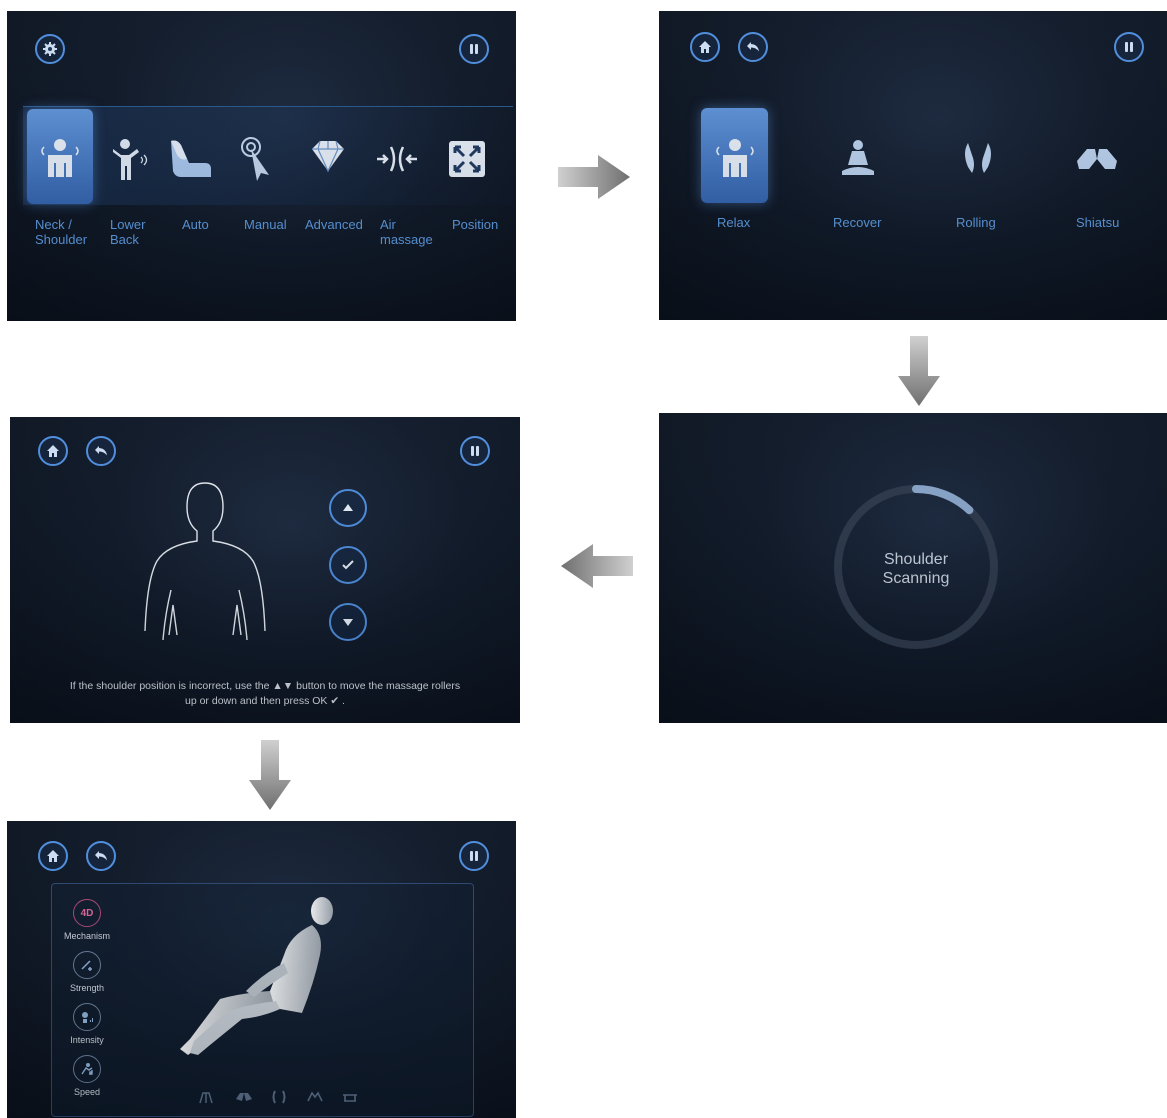 The height and width of the screenshot is (1118, 1167). I want to click on program-label-recover: Recover, so click(857, 222).